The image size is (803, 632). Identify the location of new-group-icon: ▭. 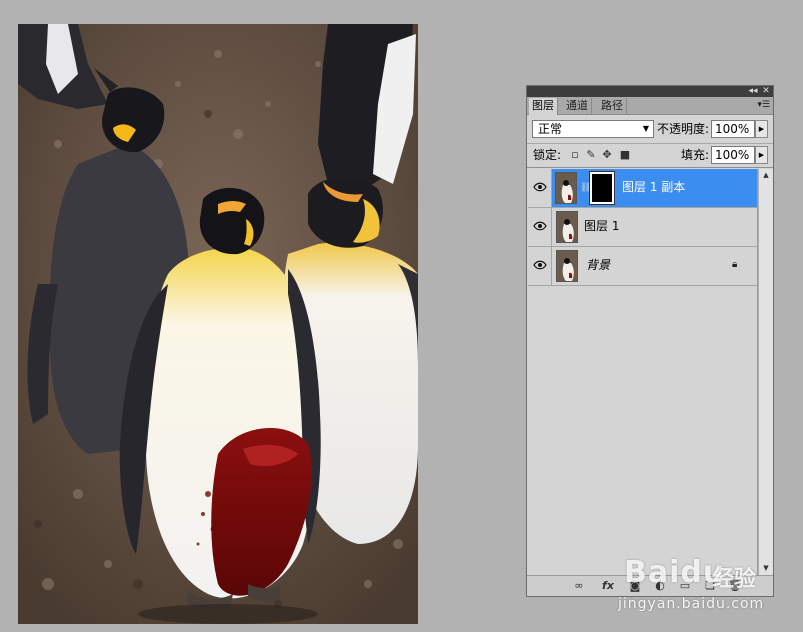
(685, 586).